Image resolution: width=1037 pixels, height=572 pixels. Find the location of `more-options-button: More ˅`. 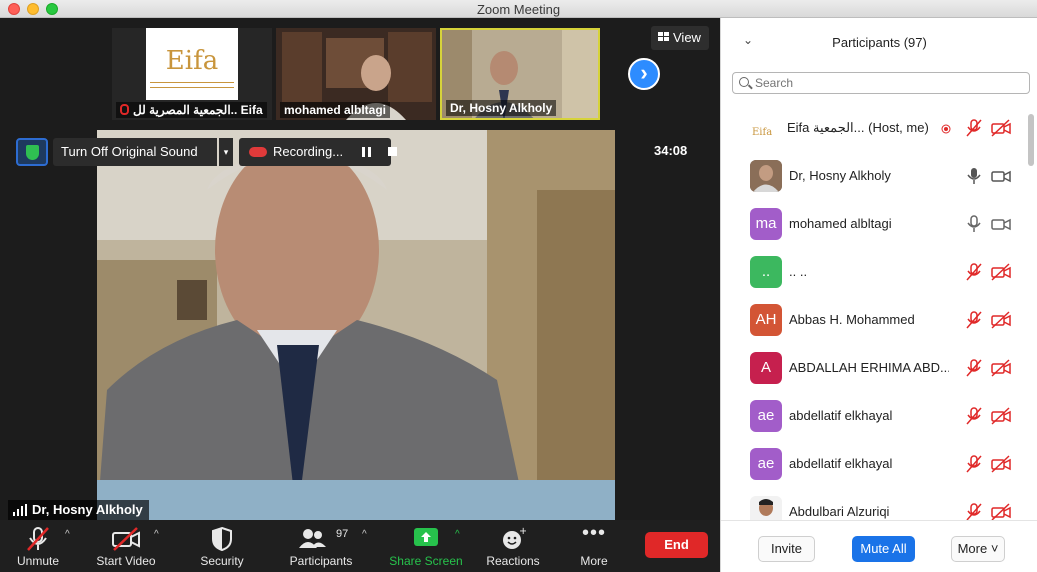

more-options-button: More ˅ is located at coordinates (978, 549).